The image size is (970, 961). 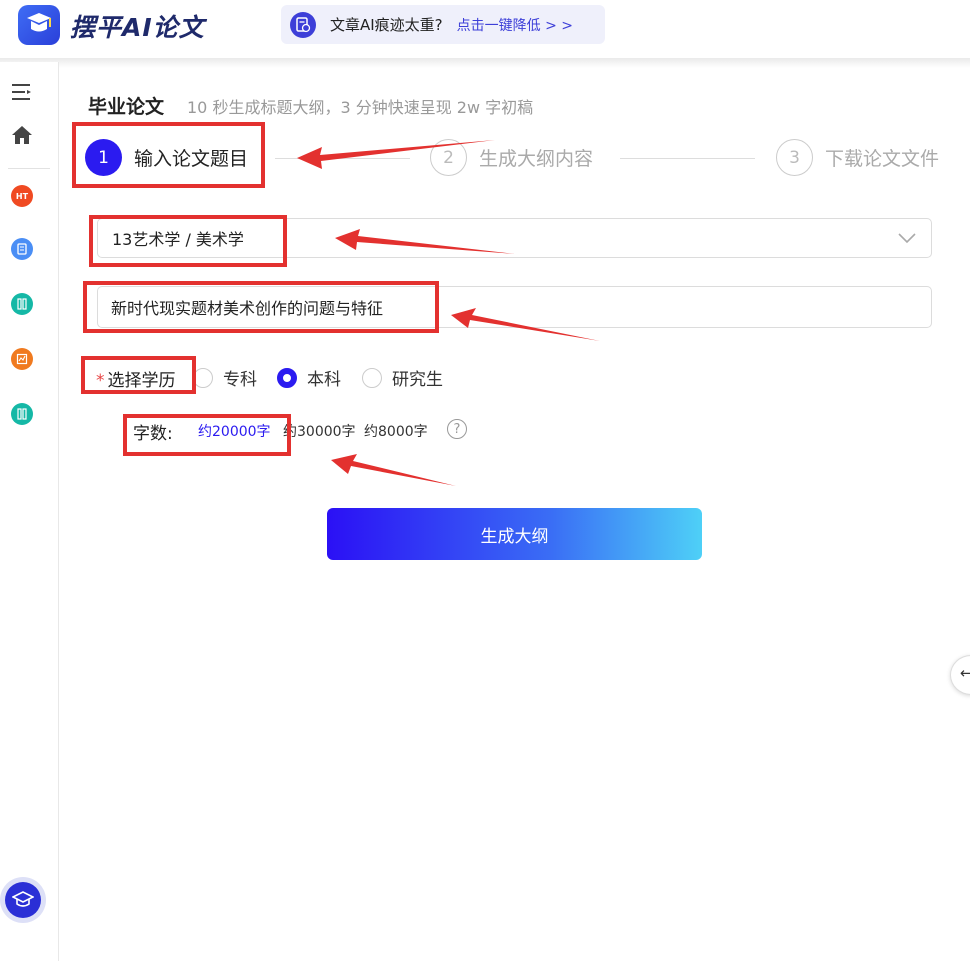 What do you see at coordinates (319, 431) in the screenshot?
I see `word-count-option-30000: 约30000字` at bounding box center [319, 431].